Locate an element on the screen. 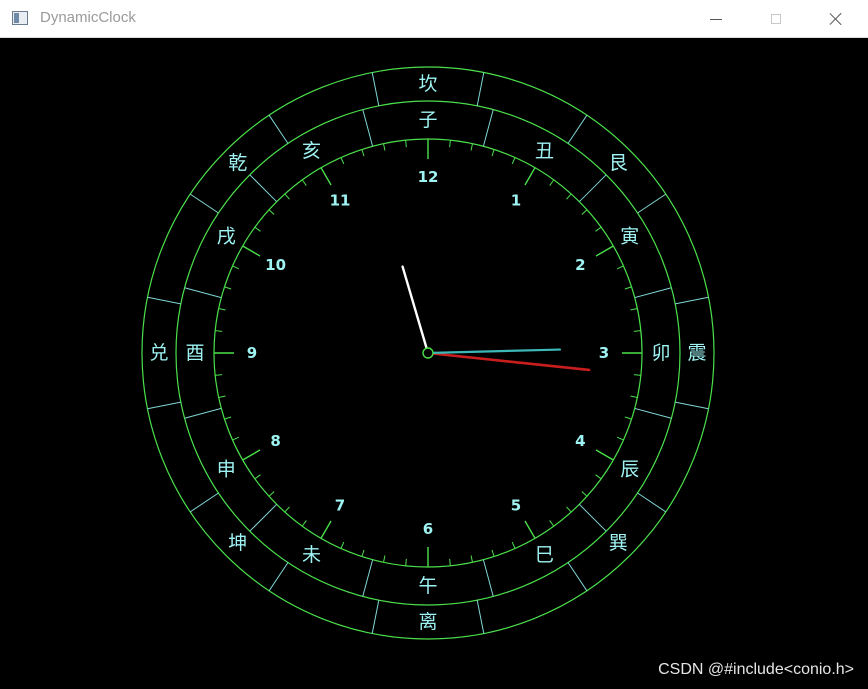 This screenshot has height=689, width=868. hour-number: 6 is located at coordinates (428, 529).